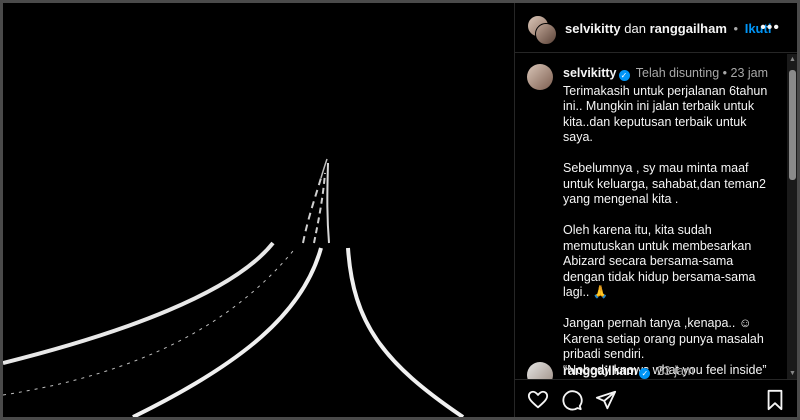 This screenshot has width=800, height=420. I want to click on comment-icon, so click(572, 400).